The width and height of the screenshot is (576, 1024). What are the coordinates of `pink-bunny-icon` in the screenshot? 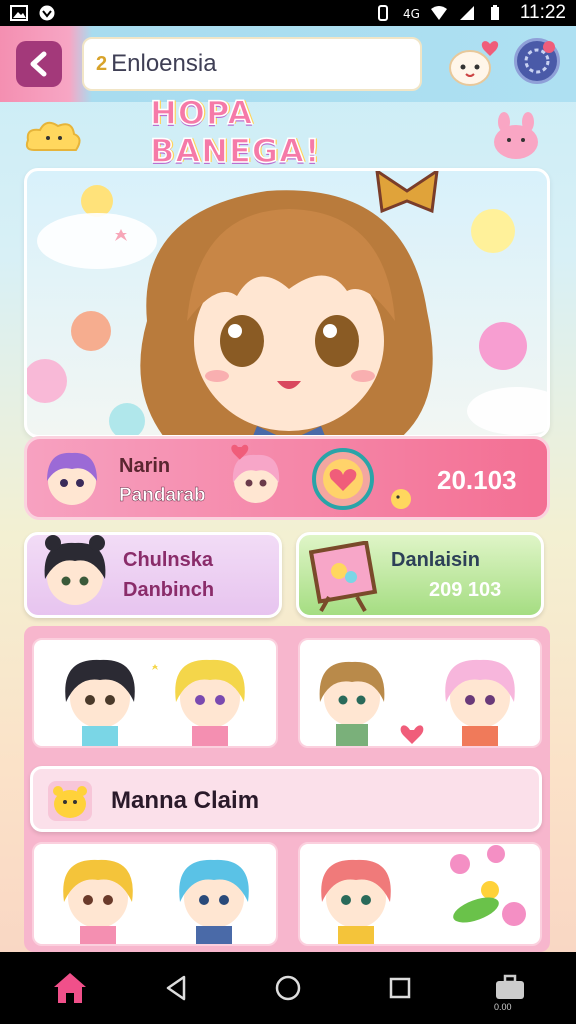 It's located at (516, 135).